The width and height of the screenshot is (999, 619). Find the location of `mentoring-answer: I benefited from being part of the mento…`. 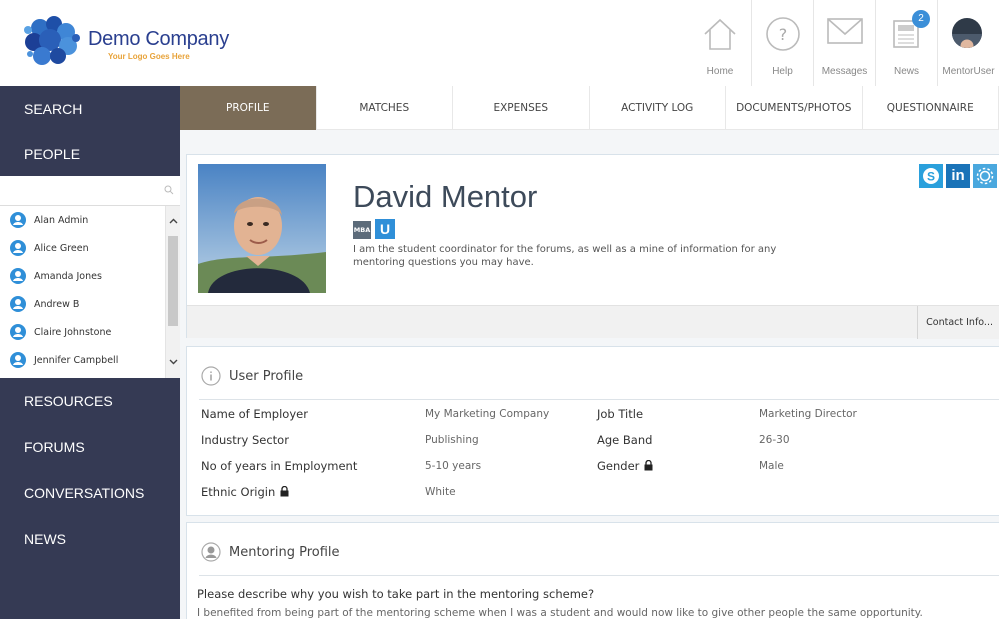

mentoring-answer: I benefited from being part of the mento… is located at coordinates (560, 613).